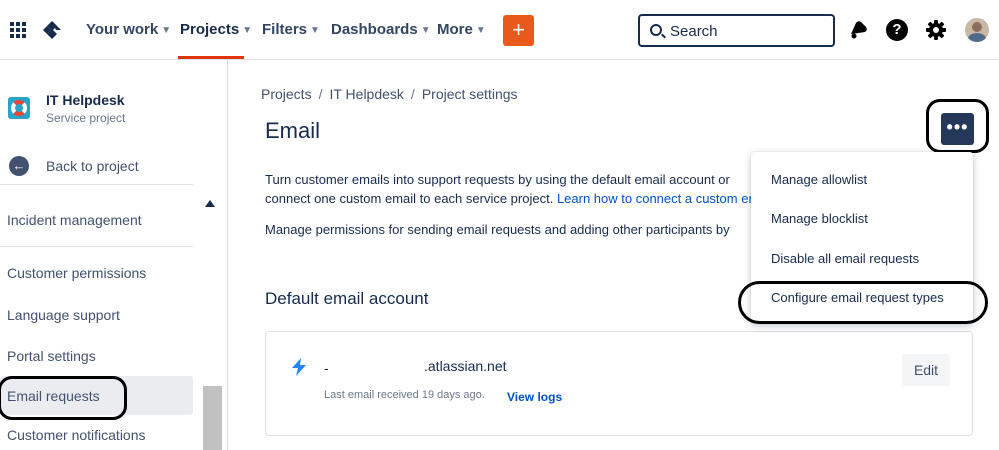 The image size is (999, 450). I want to click on scroll-up-arrow-icon, so click(210, 203).